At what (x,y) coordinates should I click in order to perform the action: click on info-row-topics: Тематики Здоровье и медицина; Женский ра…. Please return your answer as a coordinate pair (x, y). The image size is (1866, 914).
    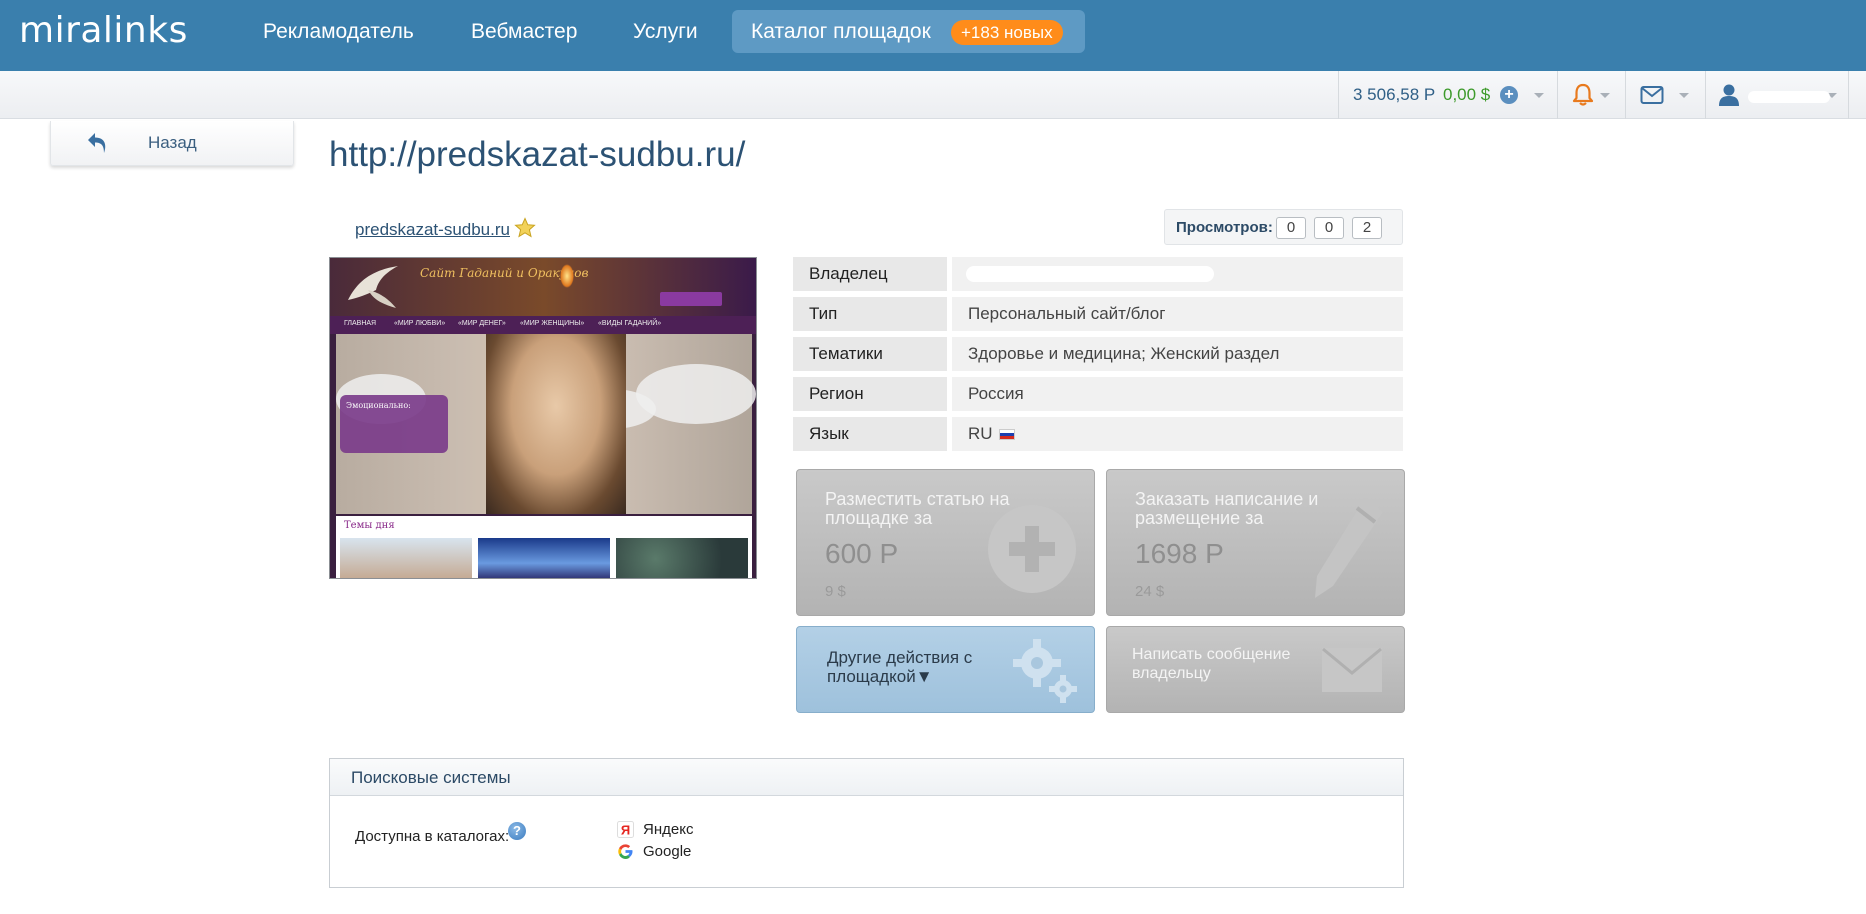
    Looking at the image, I should click on (1098, 354).